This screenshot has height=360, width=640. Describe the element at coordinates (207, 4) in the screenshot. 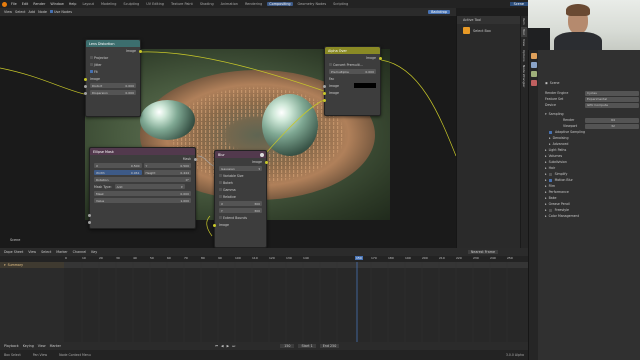

I see `tab-shading: Shading` at that location.